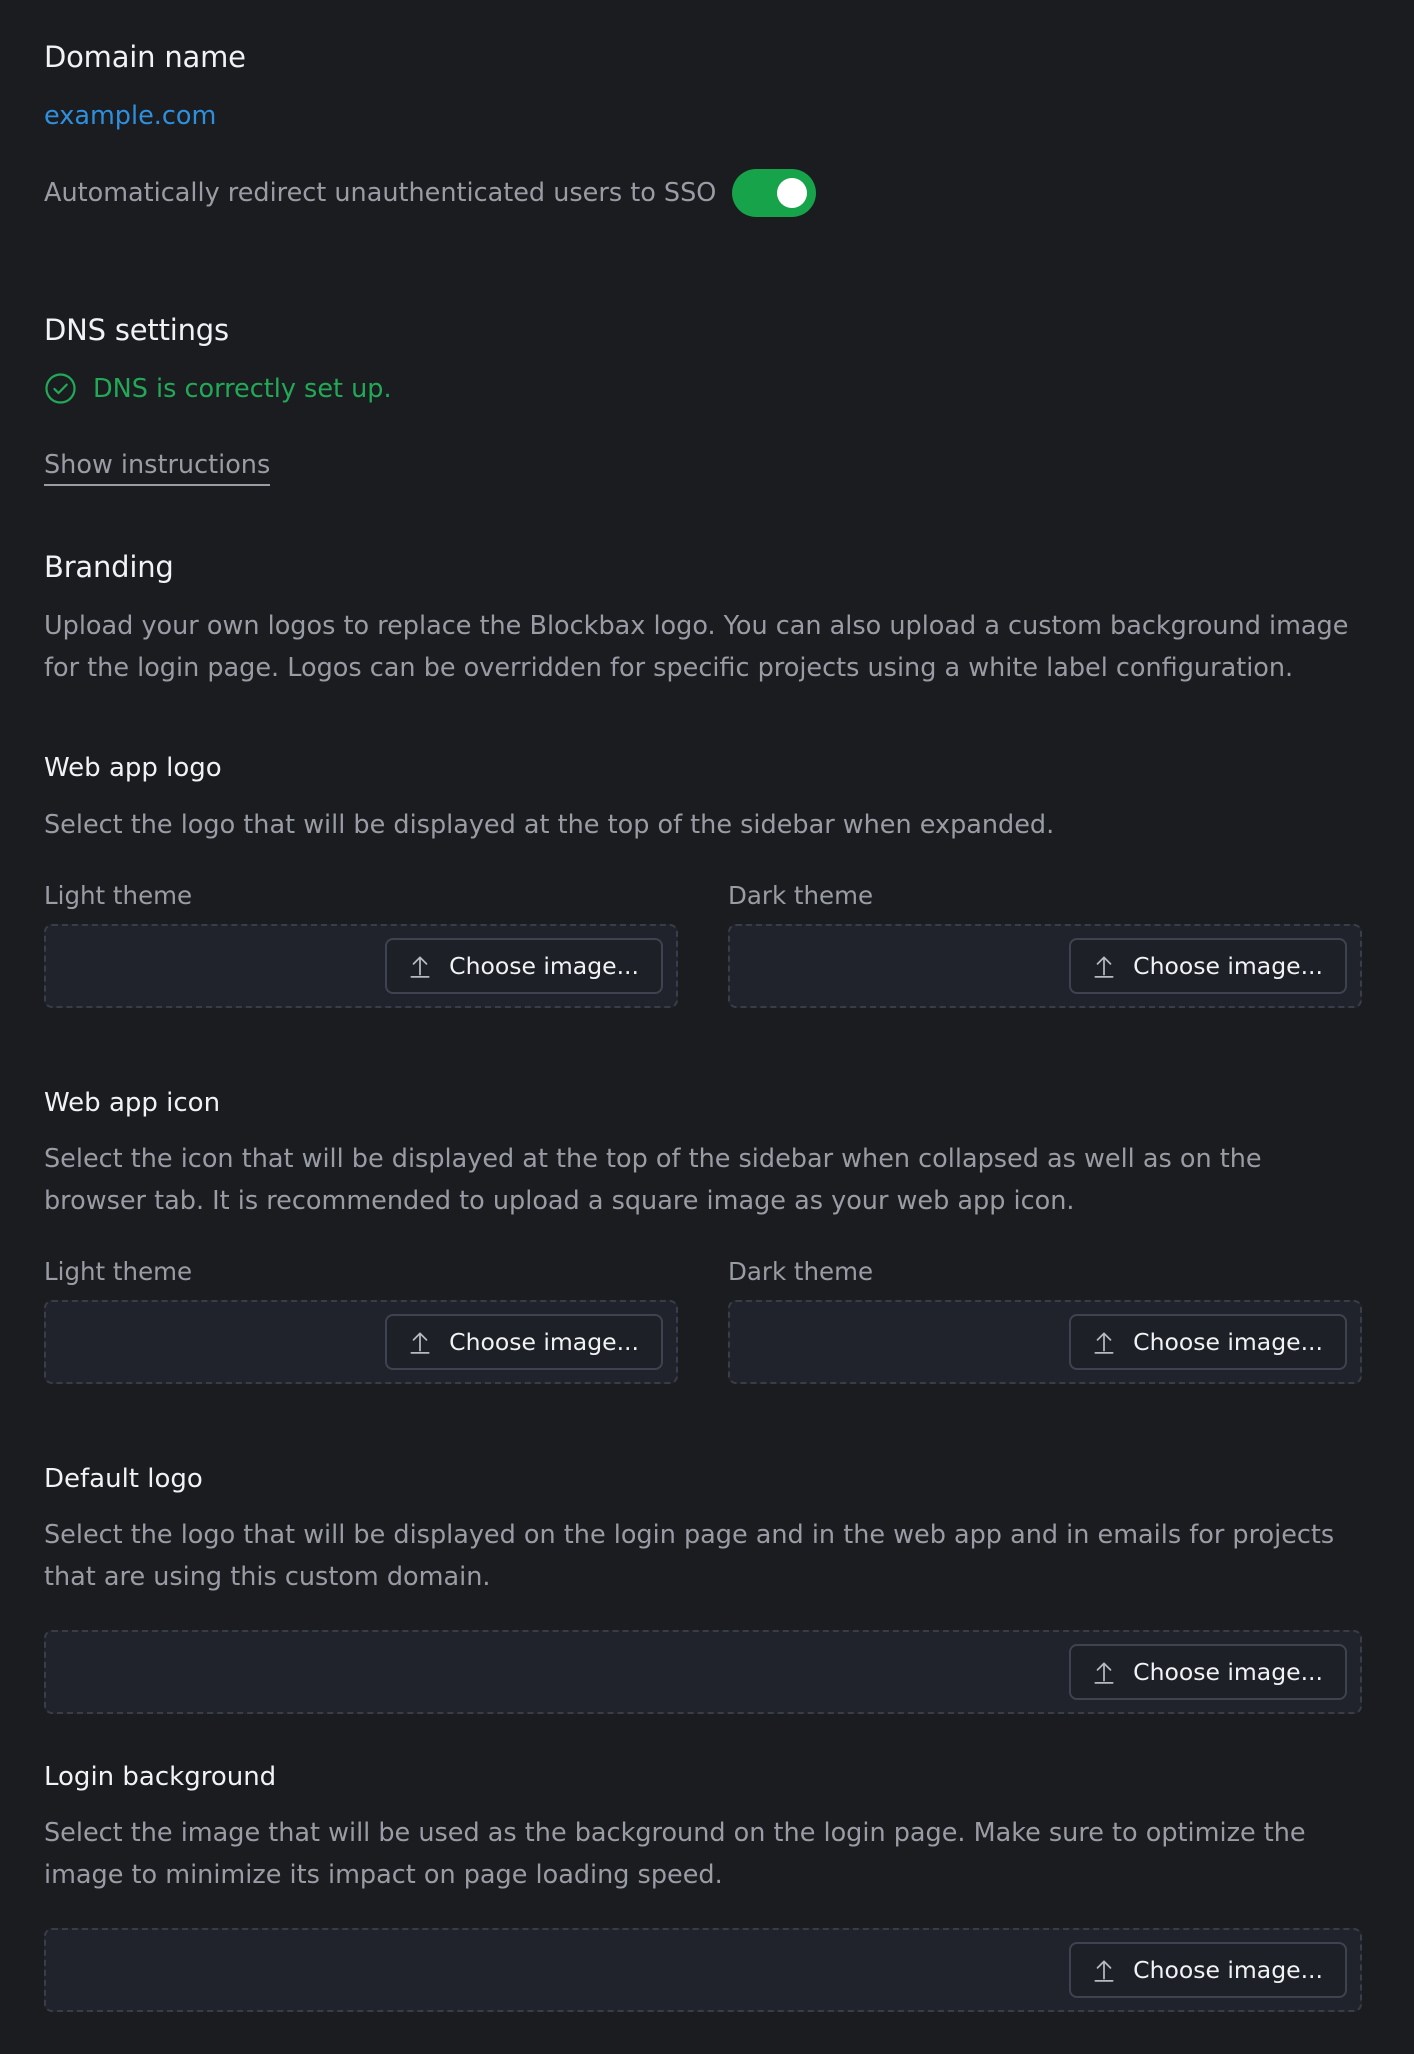 Image resolution: width=1414 pixels, height=2054 pixels. Describe the element at coordinates (145, 57) in the screenshot. I see `domain-name-heading: Domain name` at that location.